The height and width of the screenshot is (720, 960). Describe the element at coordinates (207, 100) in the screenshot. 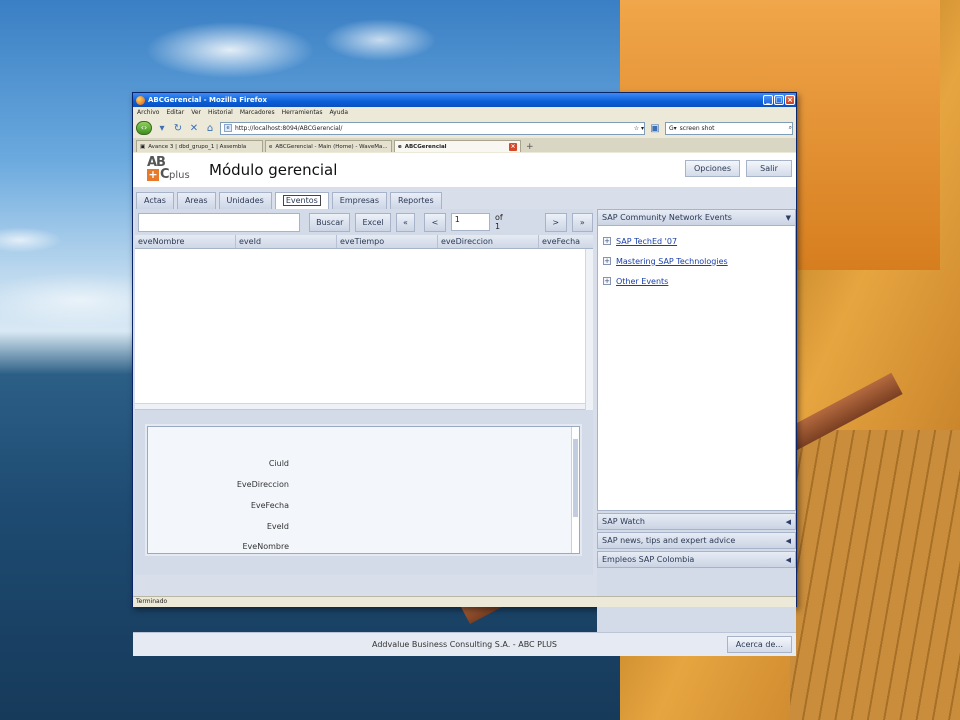

I see `window-title: ABCGerencial - Mozilla Firefox` at that location.